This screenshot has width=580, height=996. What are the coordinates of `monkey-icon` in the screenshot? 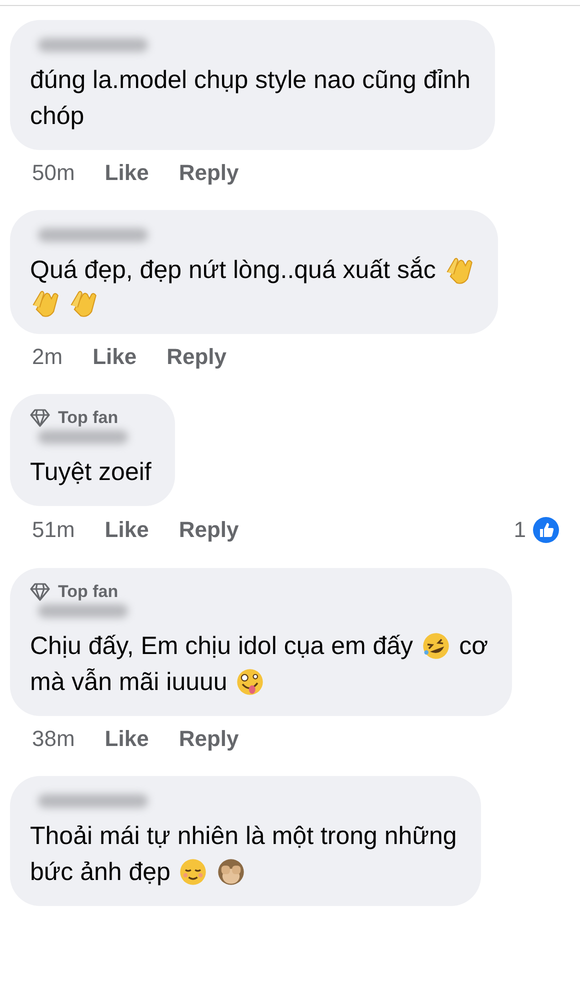 It's located at (231, 872).